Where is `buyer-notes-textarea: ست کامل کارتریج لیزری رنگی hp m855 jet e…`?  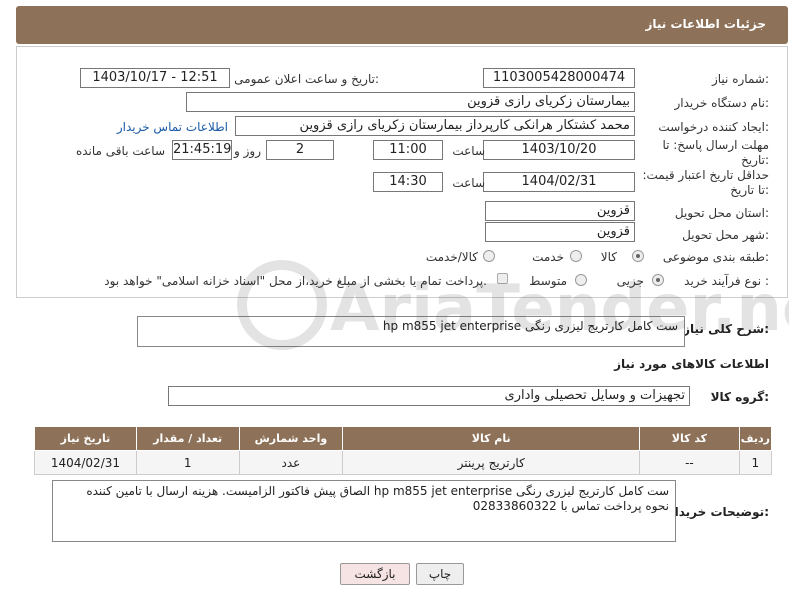 buyer-notes-textarea: ست کامل کارتریج لیزری رنگی hp m855 jet e… is located at coordinates (364, 511).